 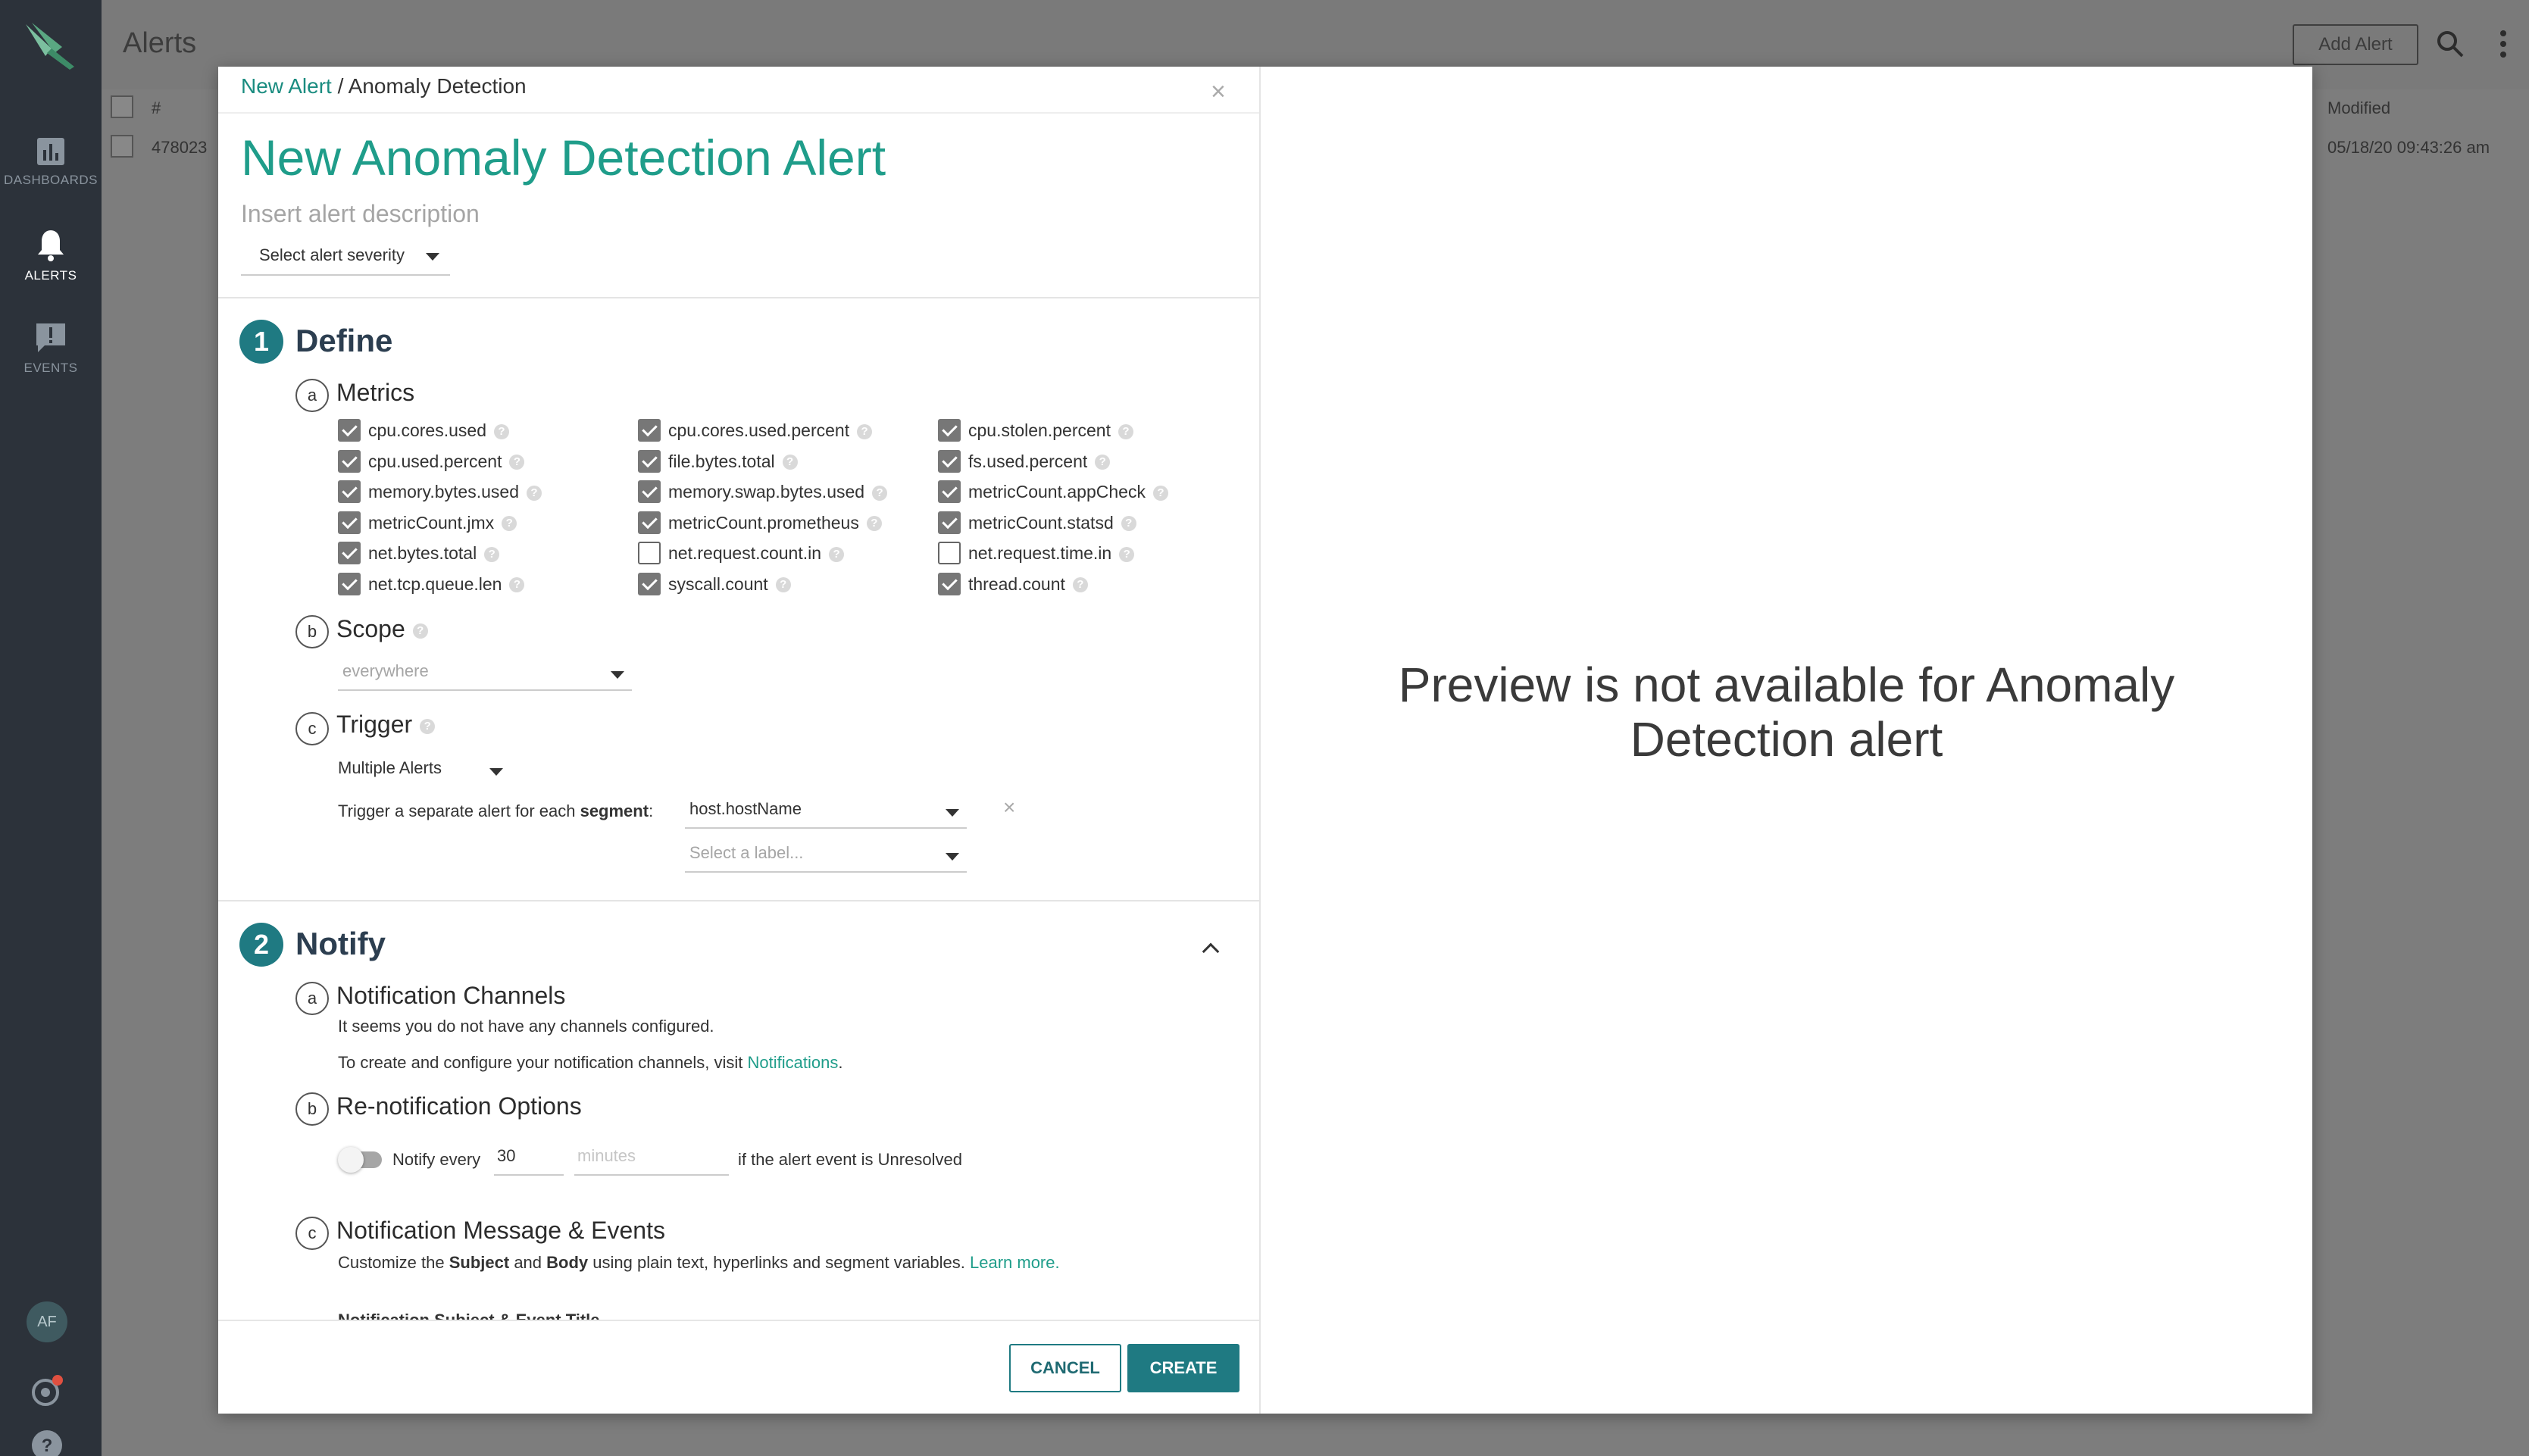 I want to click on metric-item: metricCount.statsd?, so click(x=1082, y=524).